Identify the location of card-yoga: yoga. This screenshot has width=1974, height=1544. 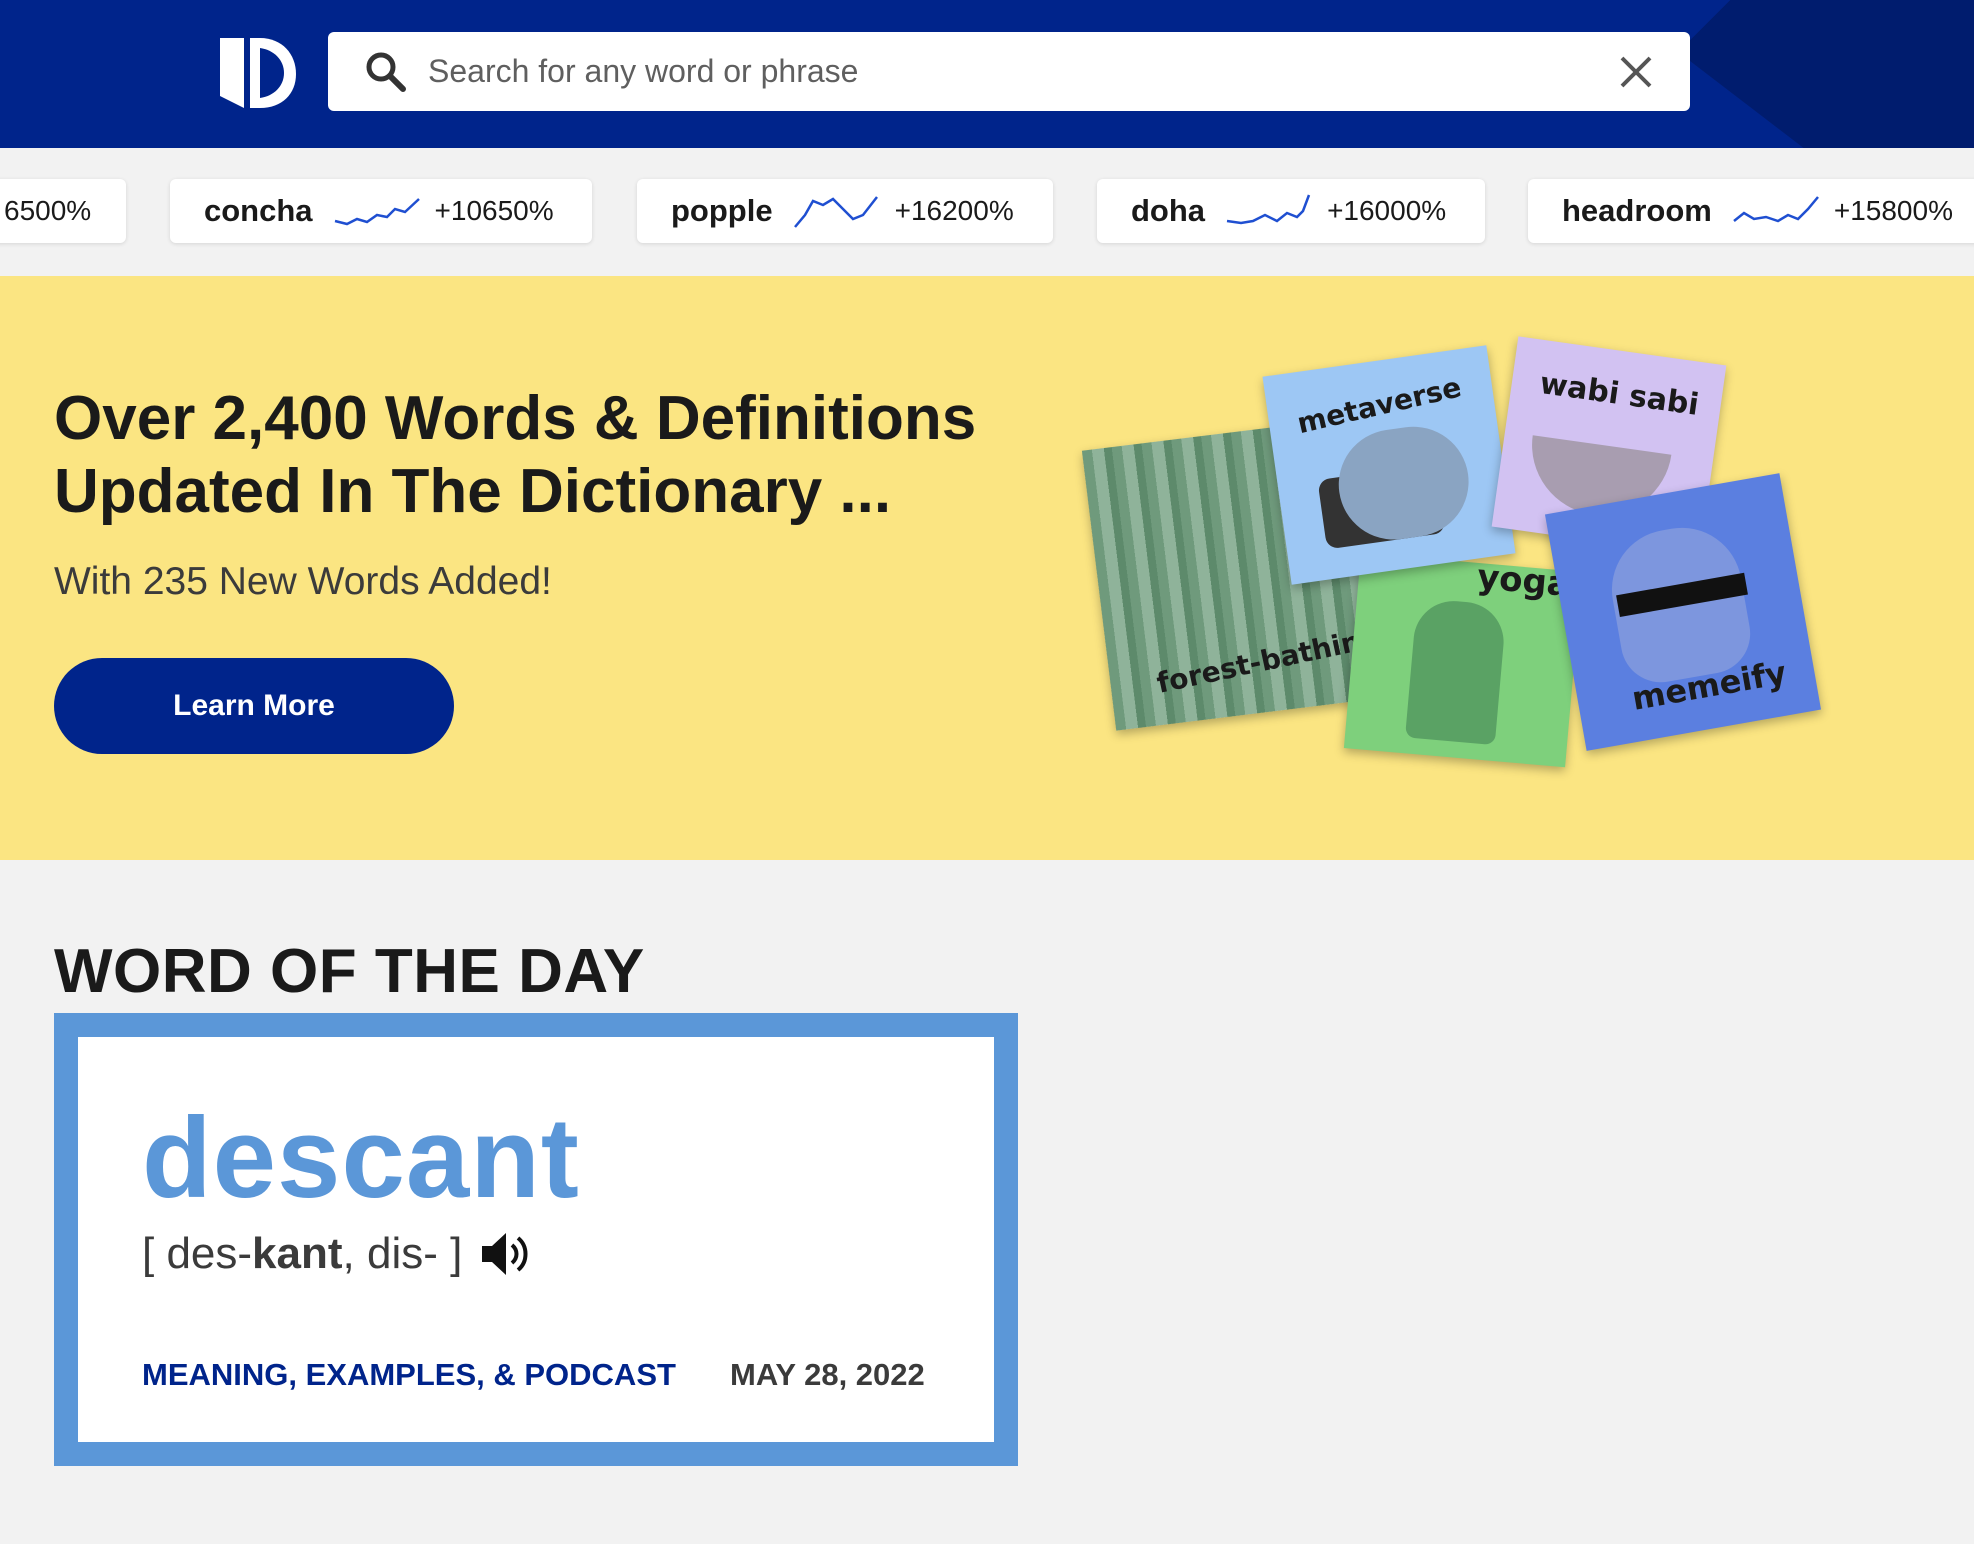
(1463, 660).